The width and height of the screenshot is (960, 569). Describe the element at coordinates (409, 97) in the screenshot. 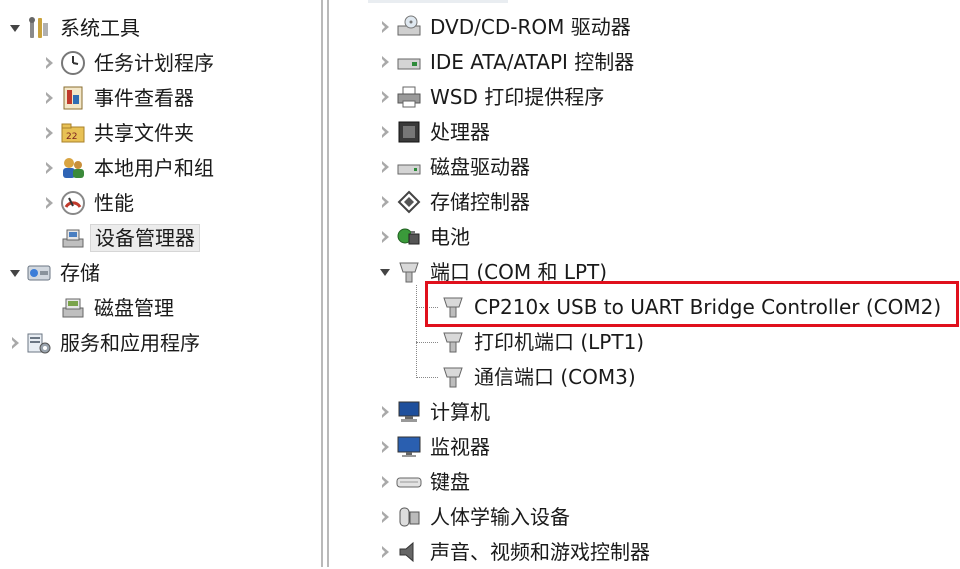

I see `printer-icon` at that location.